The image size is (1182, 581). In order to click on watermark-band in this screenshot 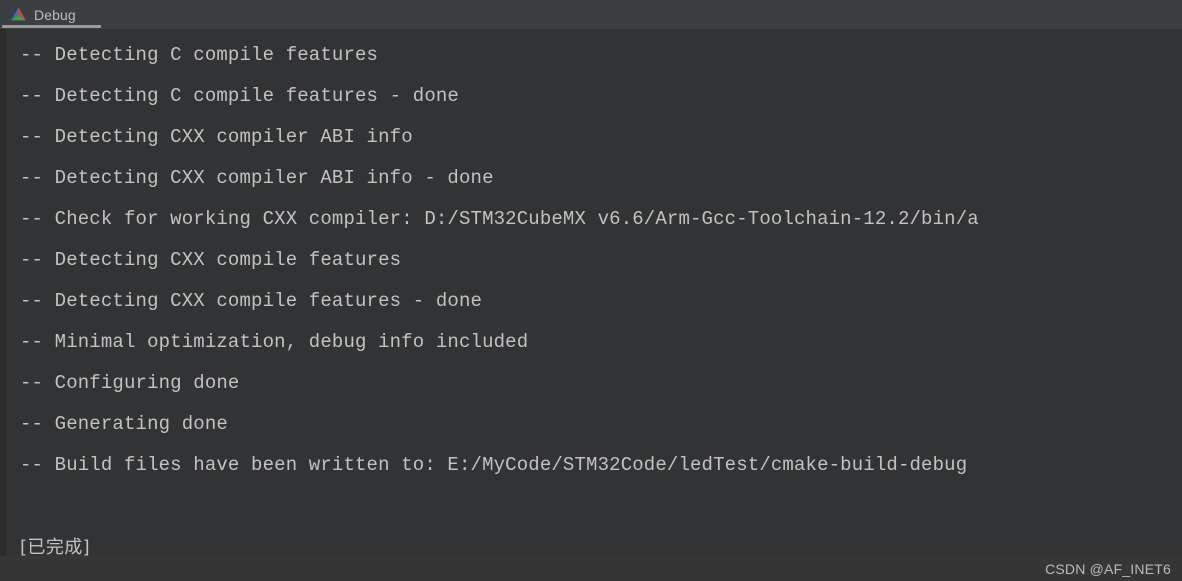, I will do `click(591, 568)`.